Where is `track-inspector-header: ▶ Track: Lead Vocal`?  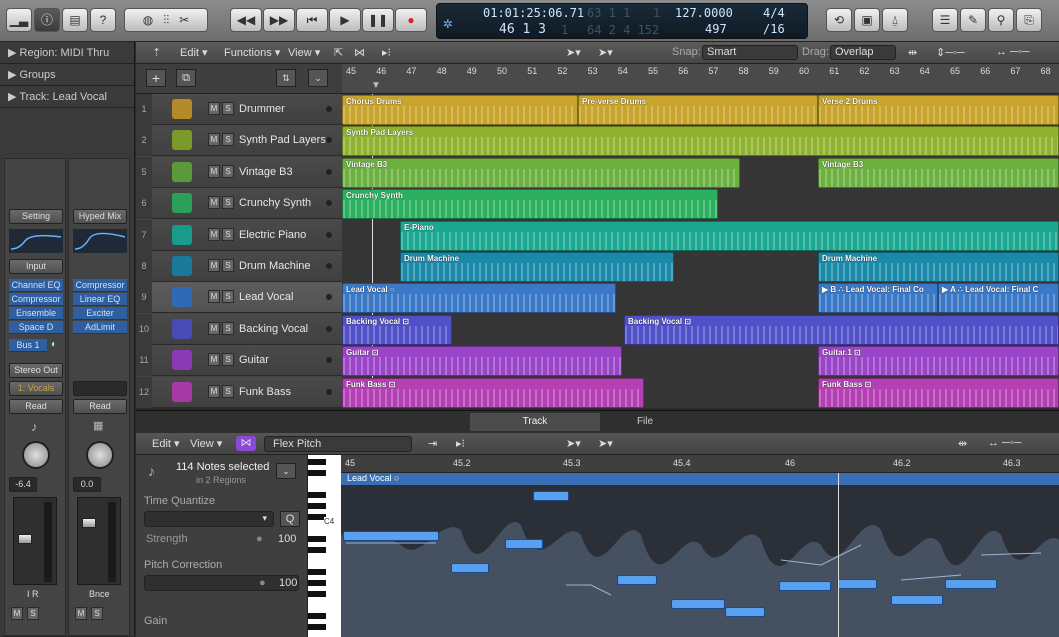
track-inspector-header: ▶ Track: Lead Vocal is located at coordinates (67, 97).